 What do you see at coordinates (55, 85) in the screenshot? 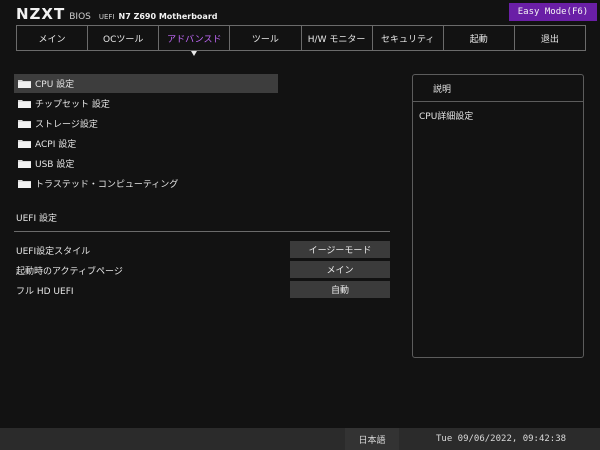
I see `menu-item-label: CPU 設定` at bounding box center [55, 85].